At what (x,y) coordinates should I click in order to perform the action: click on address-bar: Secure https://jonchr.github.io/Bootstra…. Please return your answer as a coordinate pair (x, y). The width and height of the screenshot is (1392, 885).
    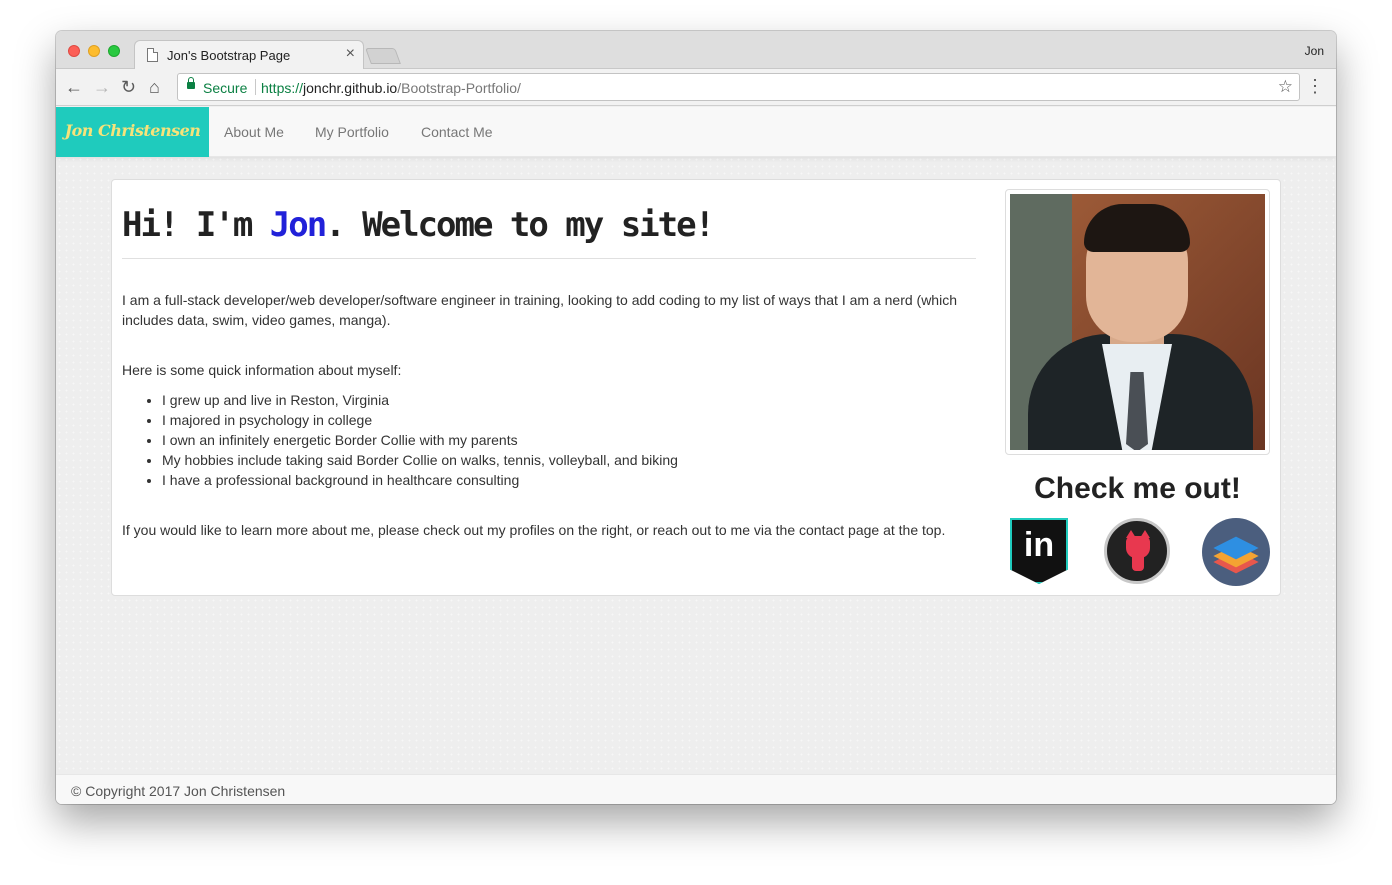
    Looking at the image, I should click on (738, 87).